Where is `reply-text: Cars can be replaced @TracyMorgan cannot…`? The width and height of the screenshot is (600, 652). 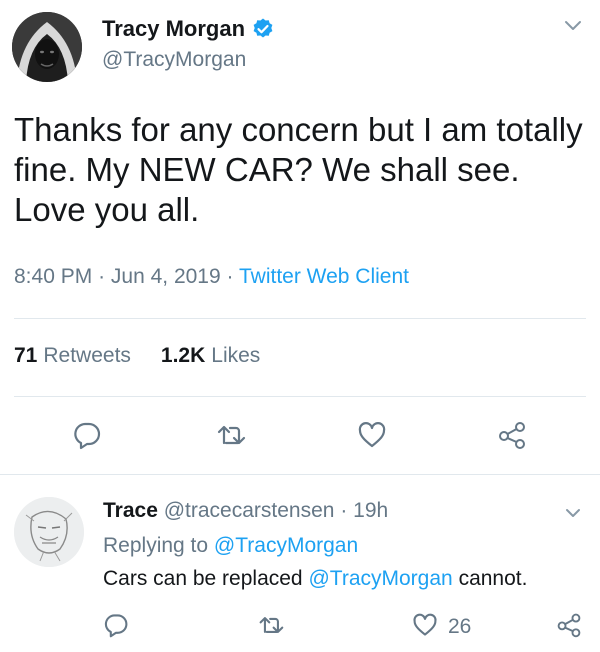 reply-text: Cars can be replaced @TracyMorgan cannot… is located at coordinates (315, 579).